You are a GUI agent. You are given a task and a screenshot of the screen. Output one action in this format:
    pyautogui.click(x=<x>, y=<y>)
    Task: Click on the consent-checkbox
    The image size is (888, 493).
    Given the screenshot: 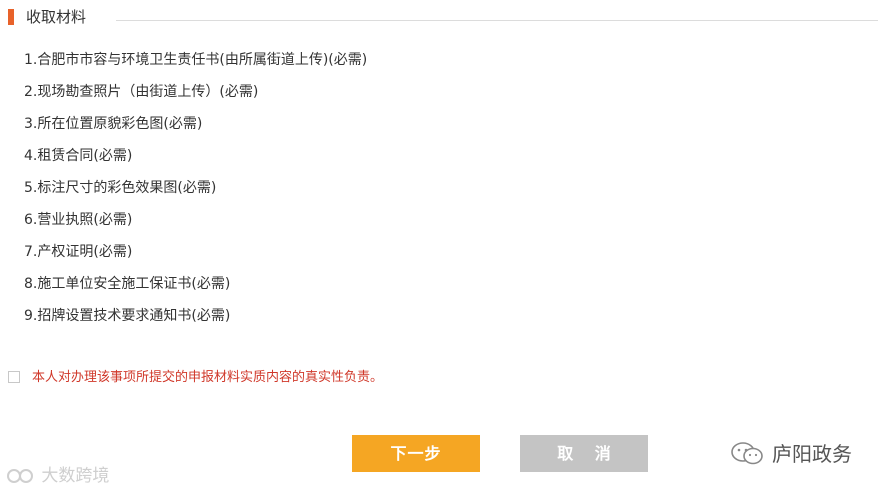 What is the action you would take?
    pyautogui.click(x=14, y=377)
    